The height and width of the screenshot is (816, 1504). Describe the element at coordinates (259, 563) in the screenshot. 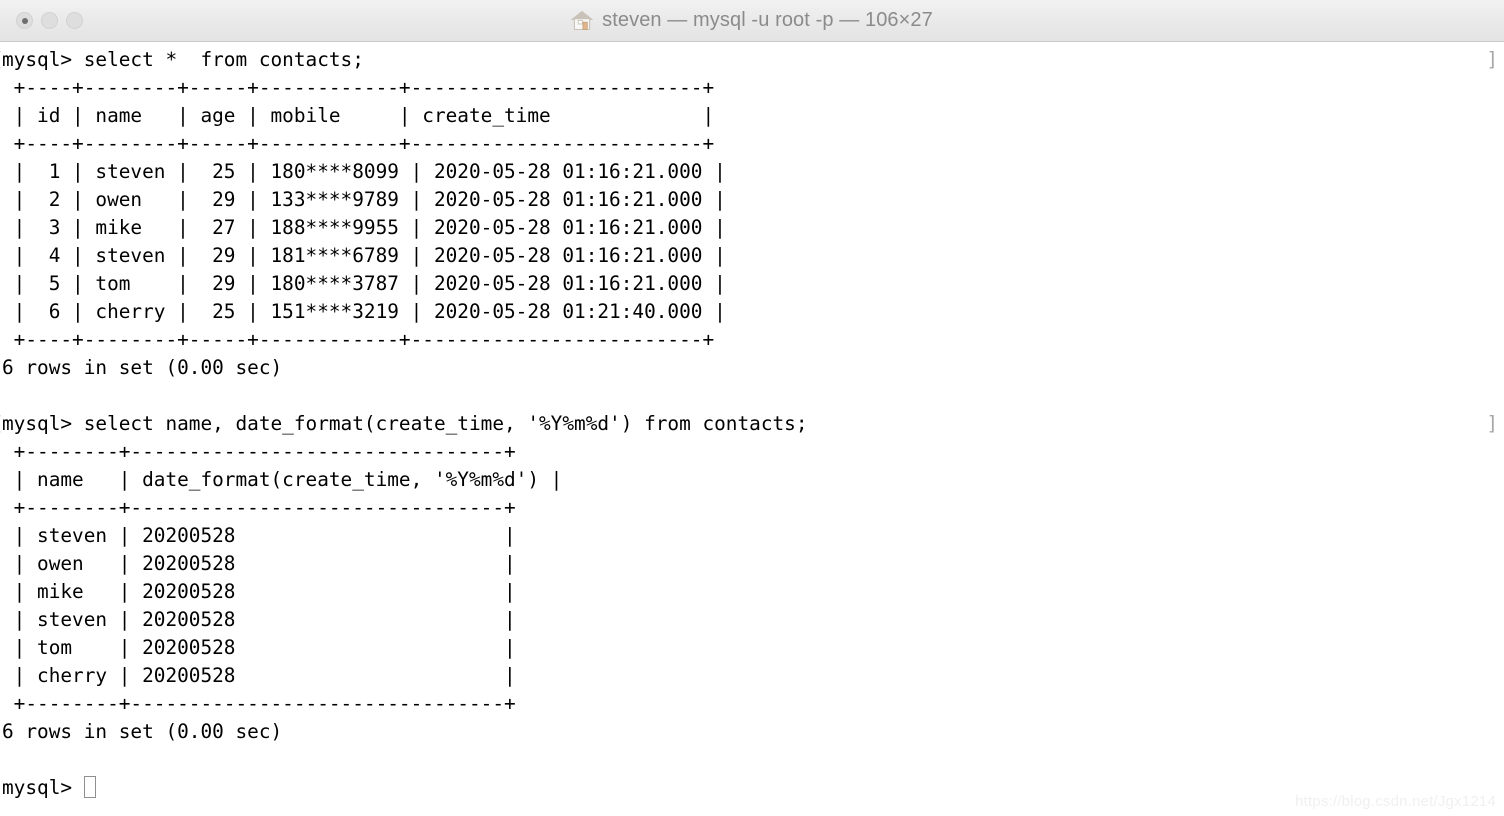

I see `line-text: | owen | 20200528 |` at that location.